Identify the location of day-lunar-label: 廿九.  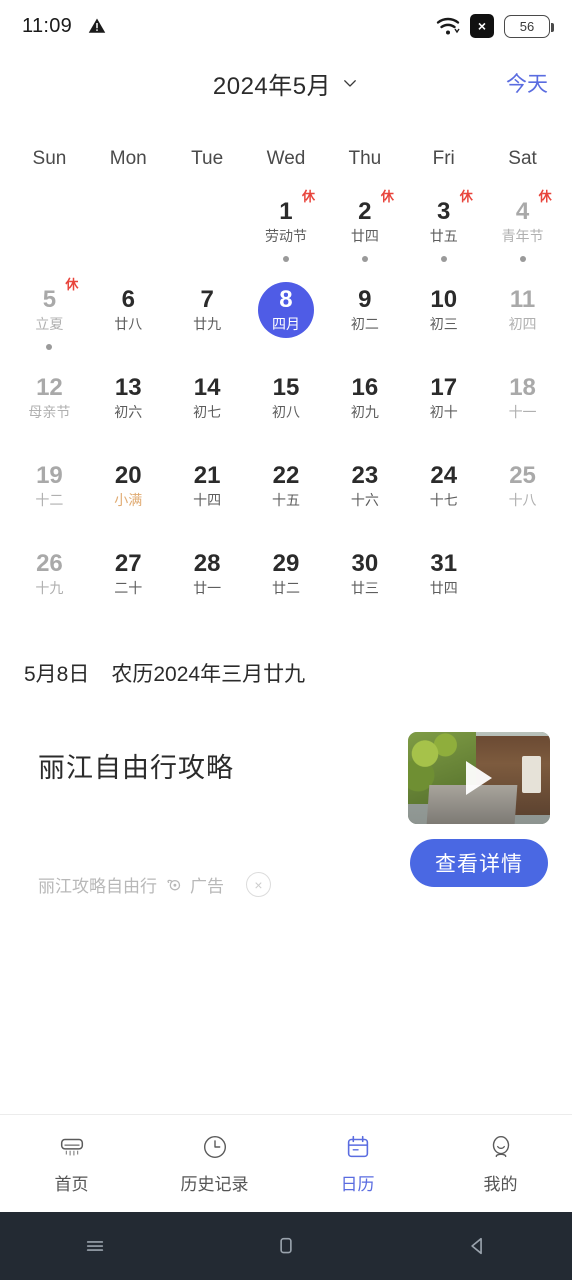
(207, 323).